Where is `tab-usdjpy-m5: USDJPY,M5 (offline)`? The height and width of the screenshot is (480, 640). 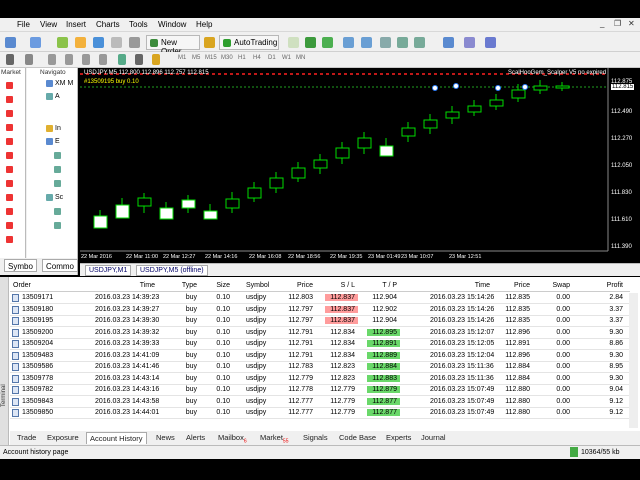
tab-usdjpy-m5: USDJPY,M5 (offline) is located at coordinates (172, 270).